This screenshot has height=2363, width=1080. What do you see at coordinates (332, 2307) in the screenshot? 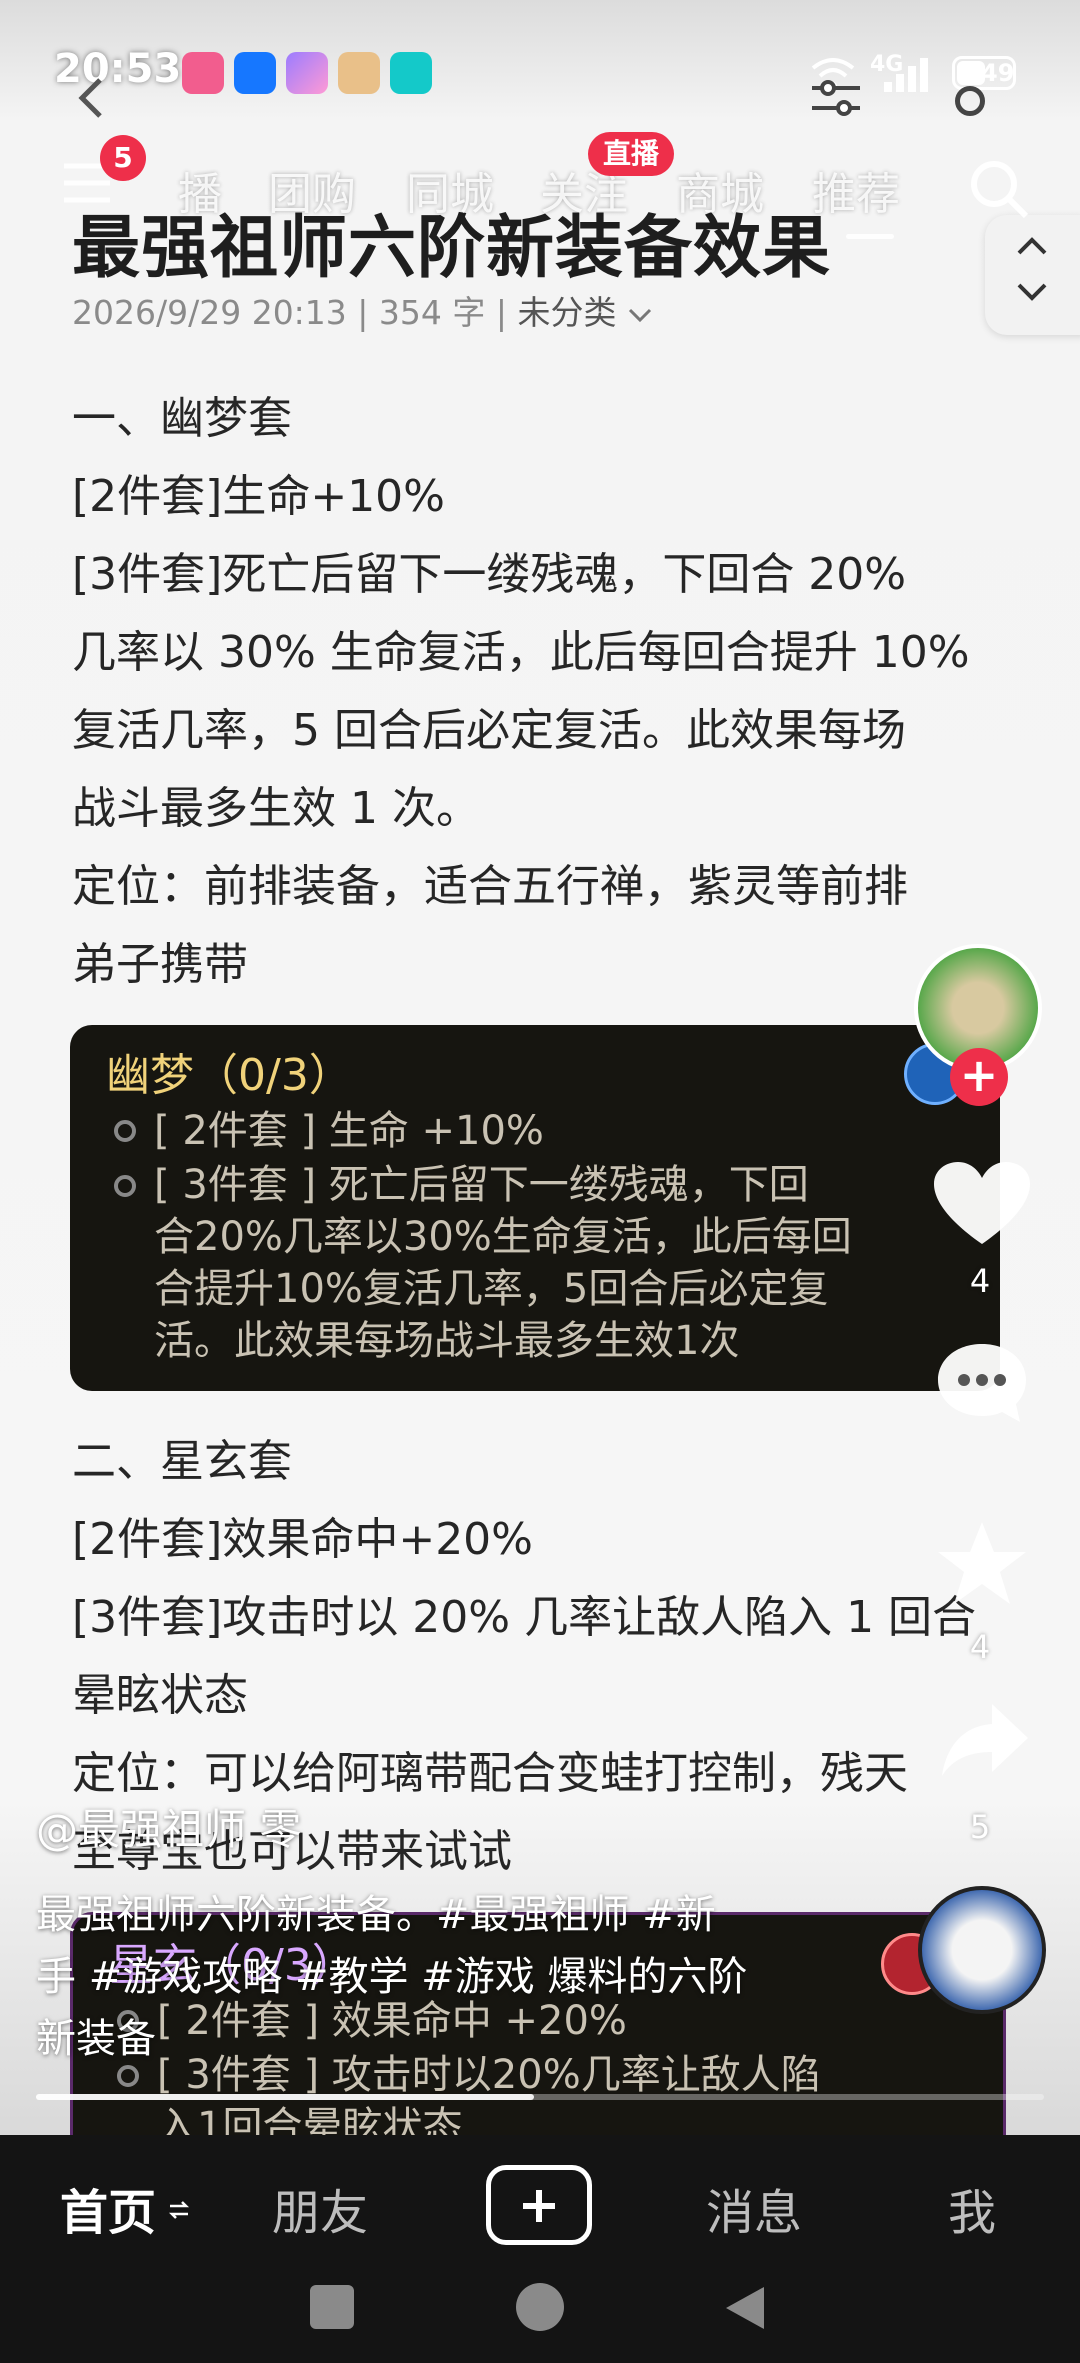
I see `recents-button` at bounding box center [332, 2307].